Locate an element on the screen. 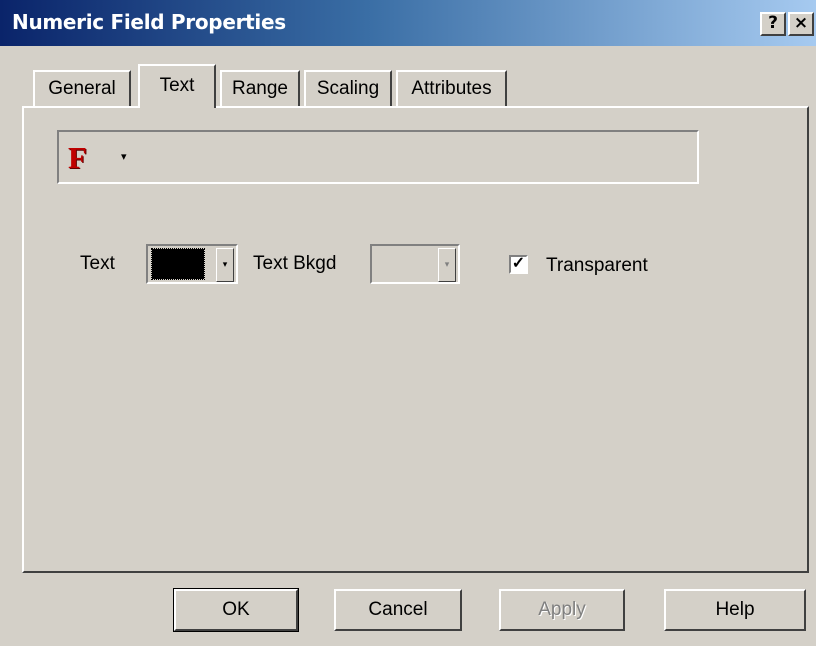  font-icon: F is located at coordinates (77, 158).